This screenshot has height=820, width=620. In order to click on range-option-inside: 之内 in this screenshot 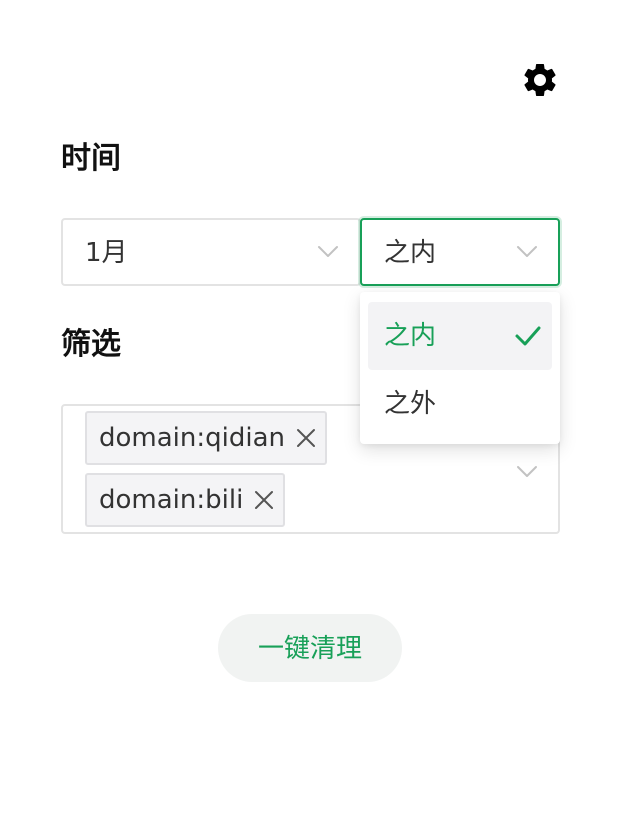, I will do `click(460, 336)`.